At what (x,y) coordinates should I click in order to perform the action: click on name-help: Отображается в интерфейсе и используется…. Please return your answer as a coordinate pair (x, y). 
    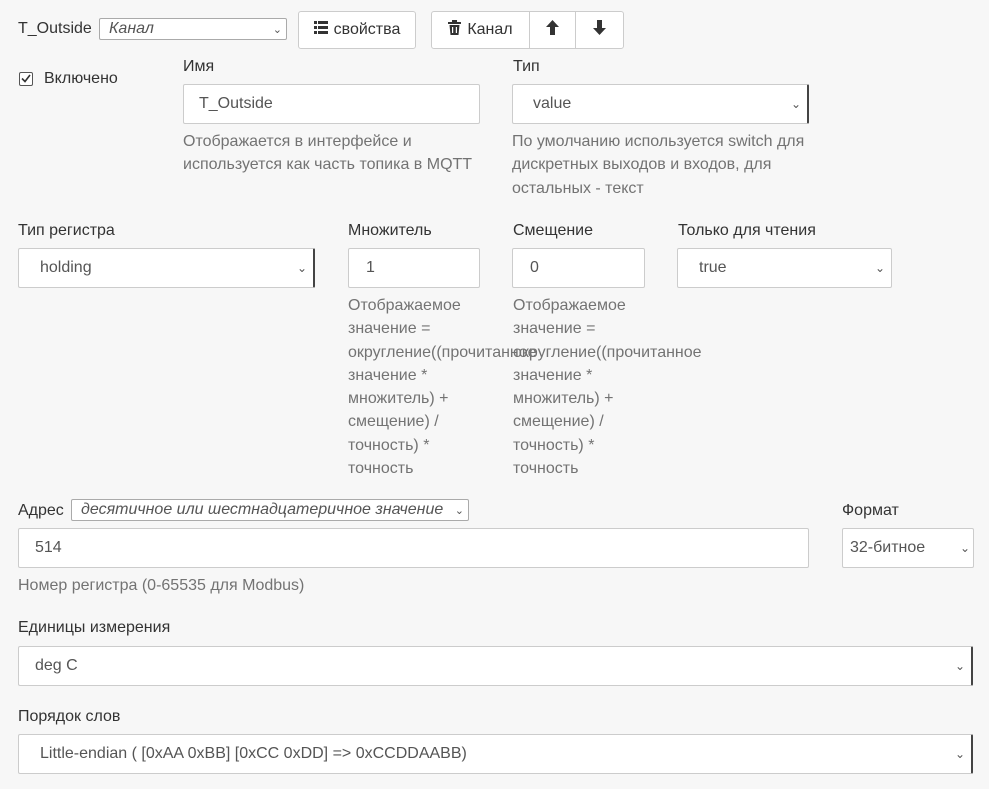
    Looking at the image, I should click on (328, 153).